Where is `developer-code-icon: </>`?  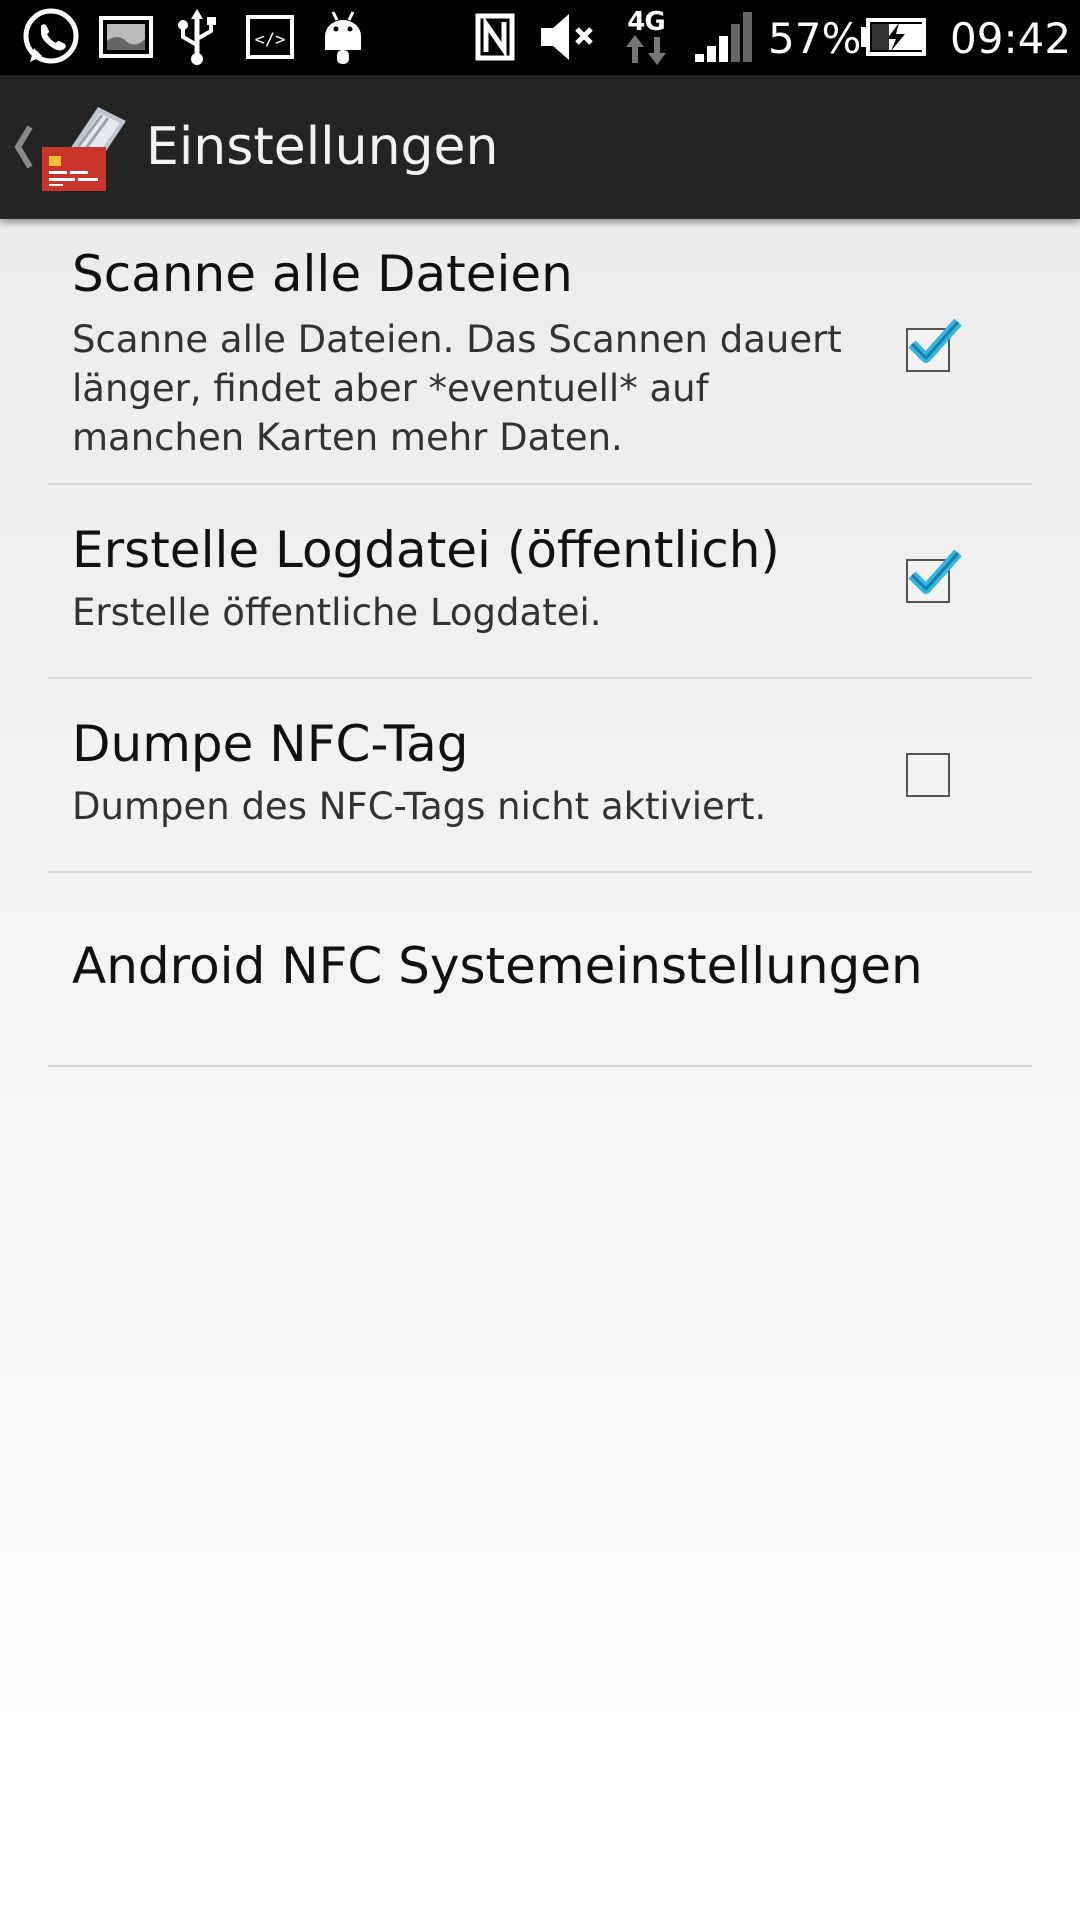 developer-code-icon: </> is located at coordinates (270, 37).